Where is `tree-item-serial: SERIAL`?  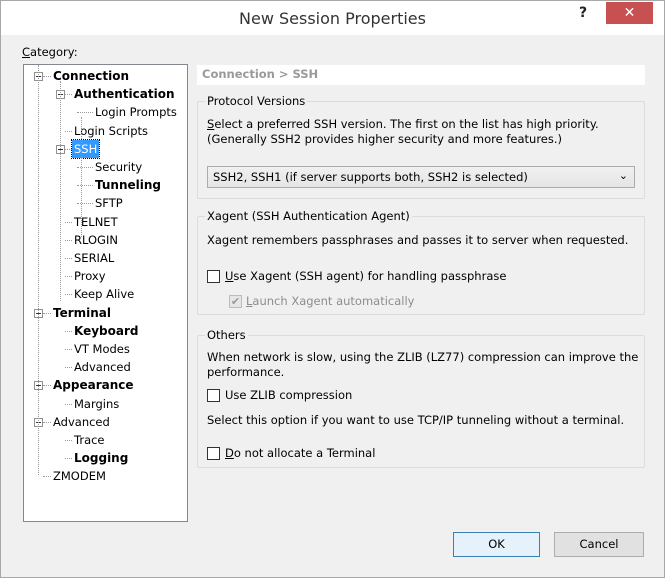 tree-item-serial: SERIAL is located at coordinates (104, 258).